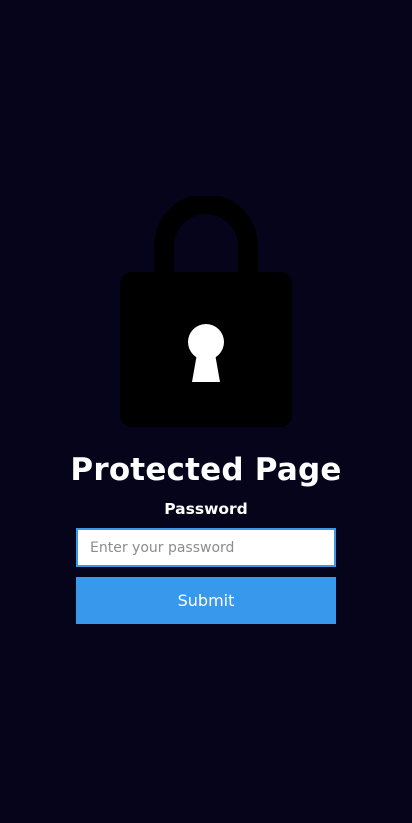 The height and width of the screenshot is (823, 412). Describe the element at coordinates (206, 547) in the screenshot. I see `password-input` at that location.